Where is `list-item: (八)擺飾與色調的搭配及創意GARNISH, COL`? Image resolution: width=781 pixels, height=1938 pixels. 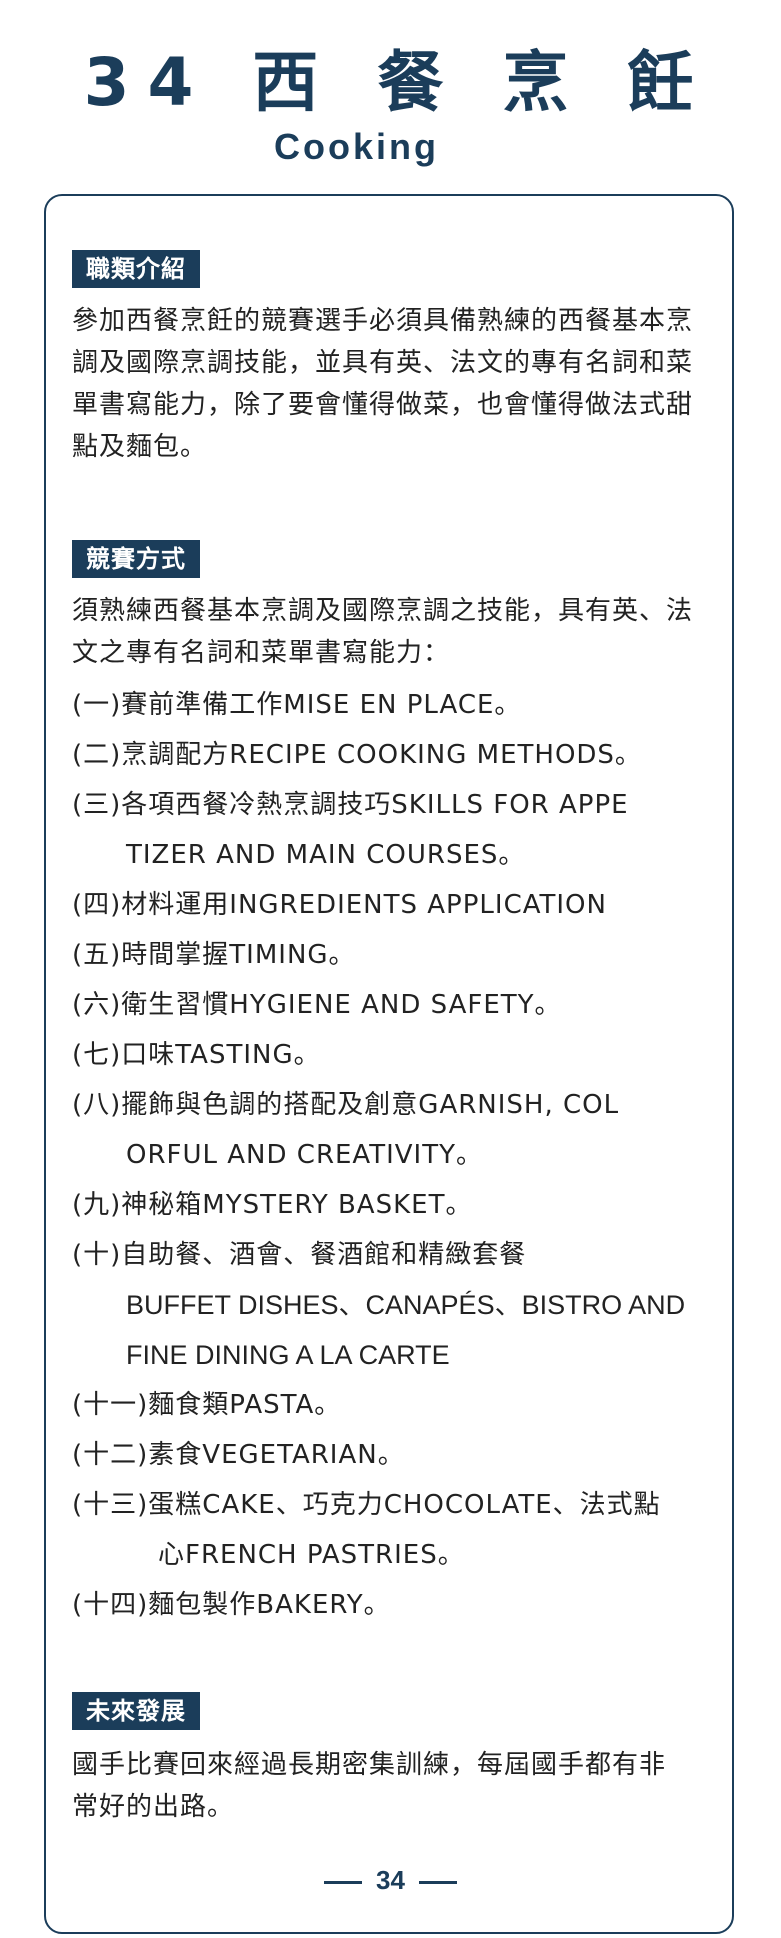
list-item: (八)擺飾與色調的搭配及創意GARNISH, COL is located at coordinates (395, 1105).